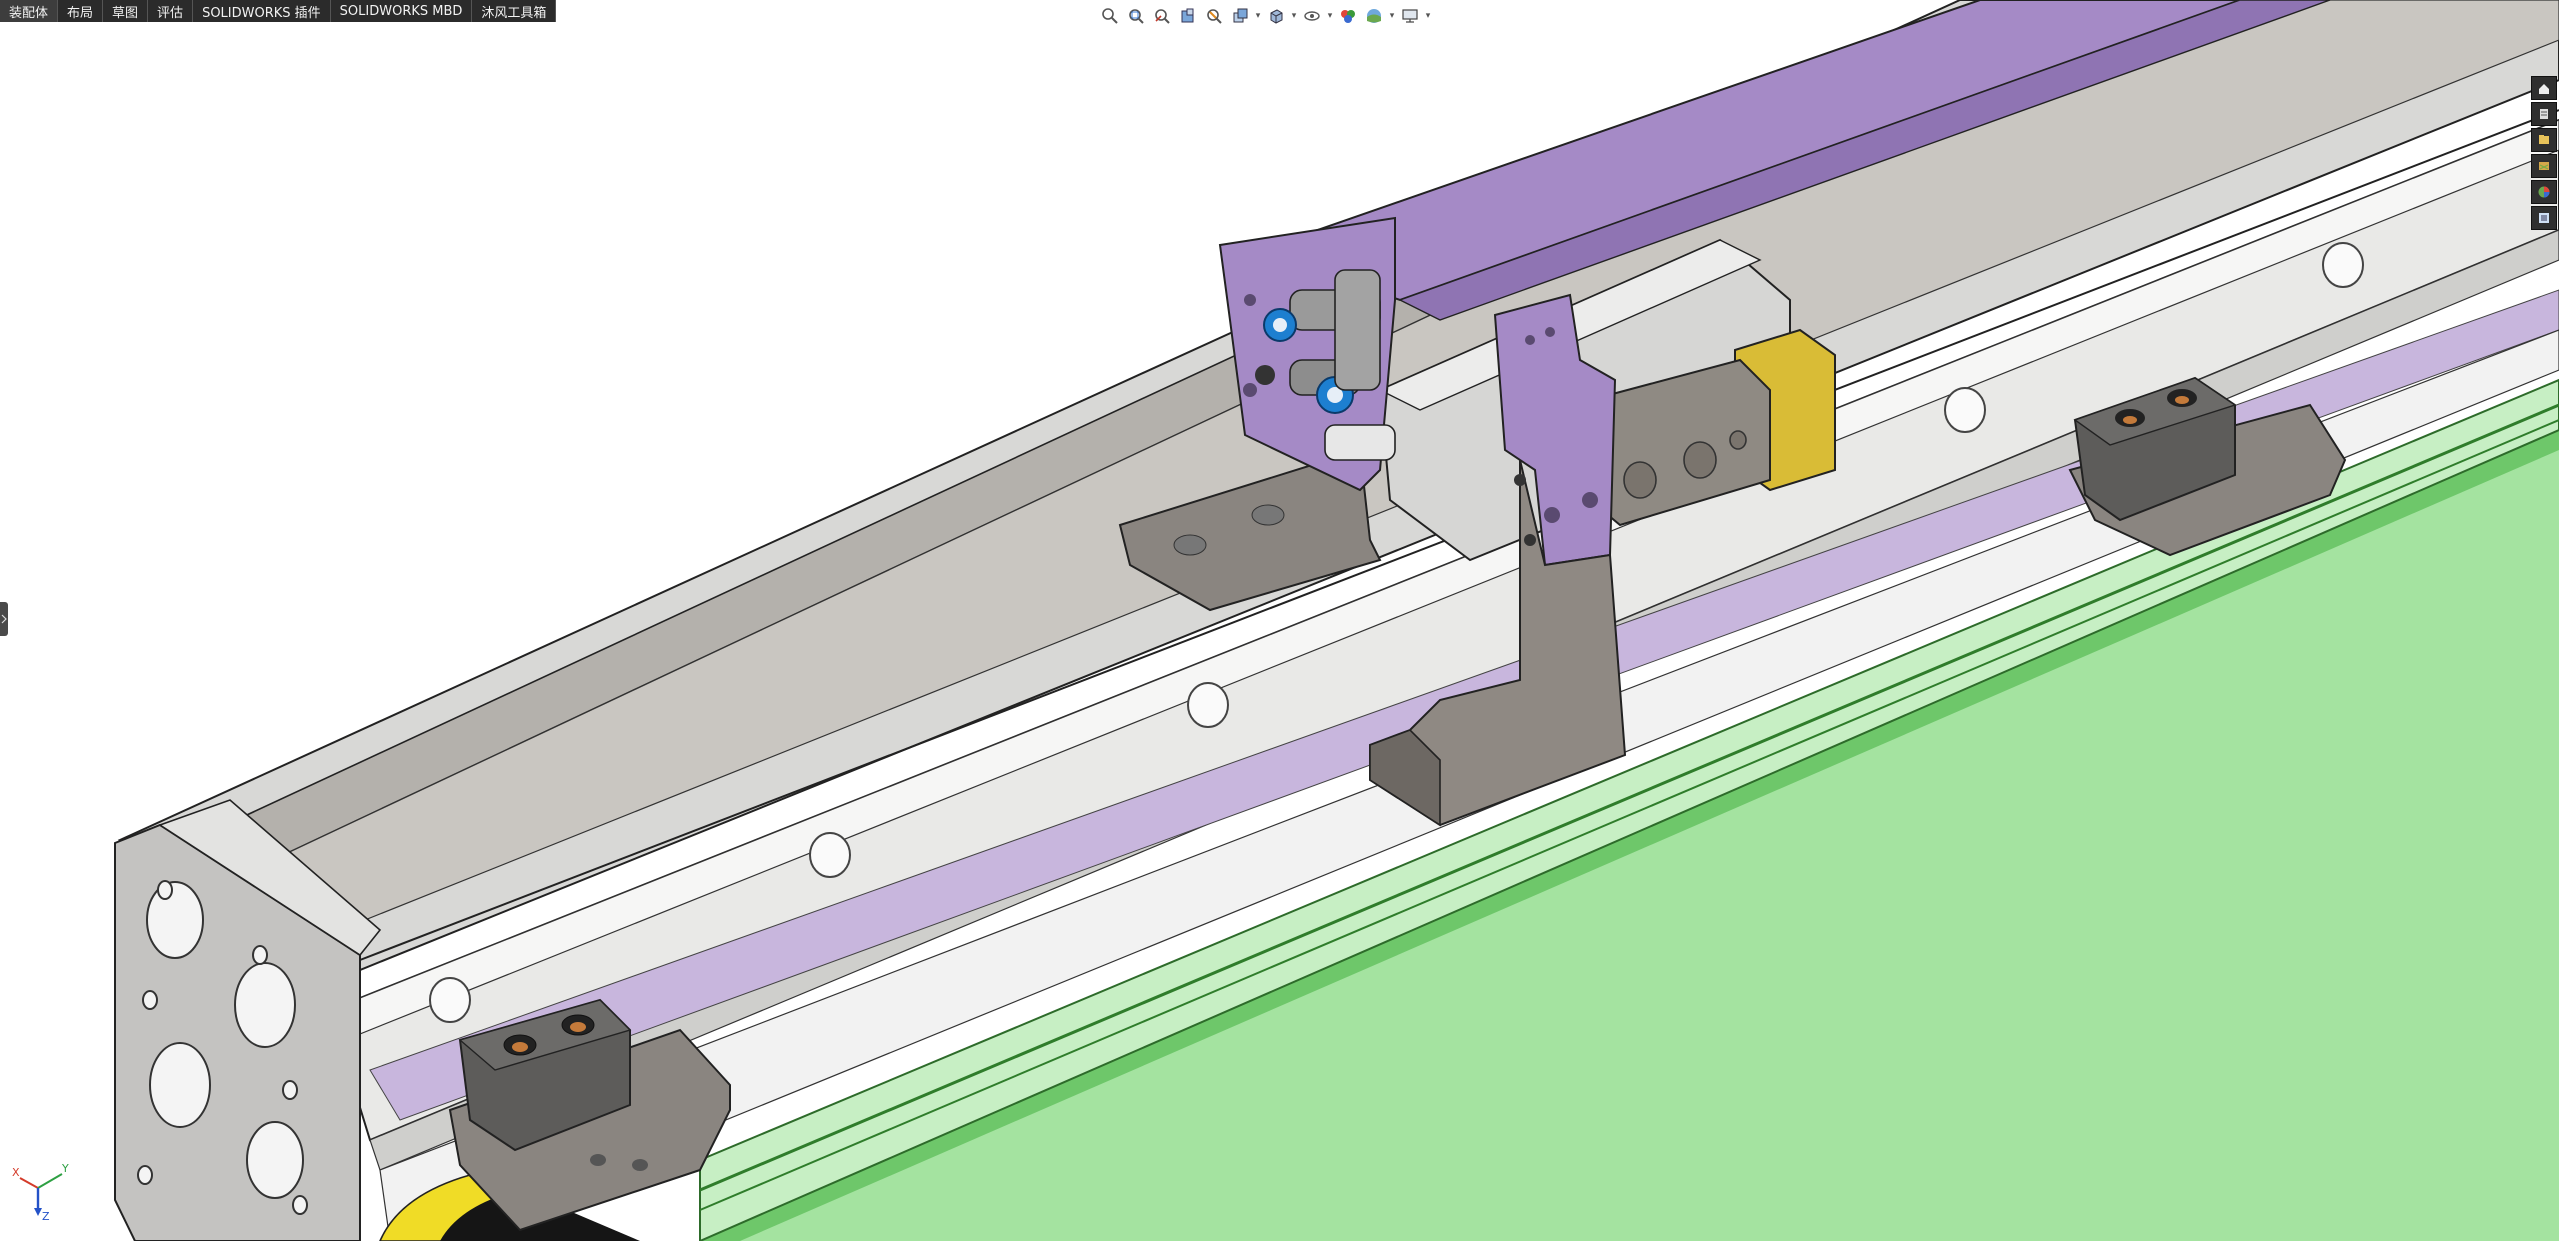 Image resolution: width=2559 pixels, height=1241 pixels. I want to click on view-orientation-icon, so click(1240, 16).